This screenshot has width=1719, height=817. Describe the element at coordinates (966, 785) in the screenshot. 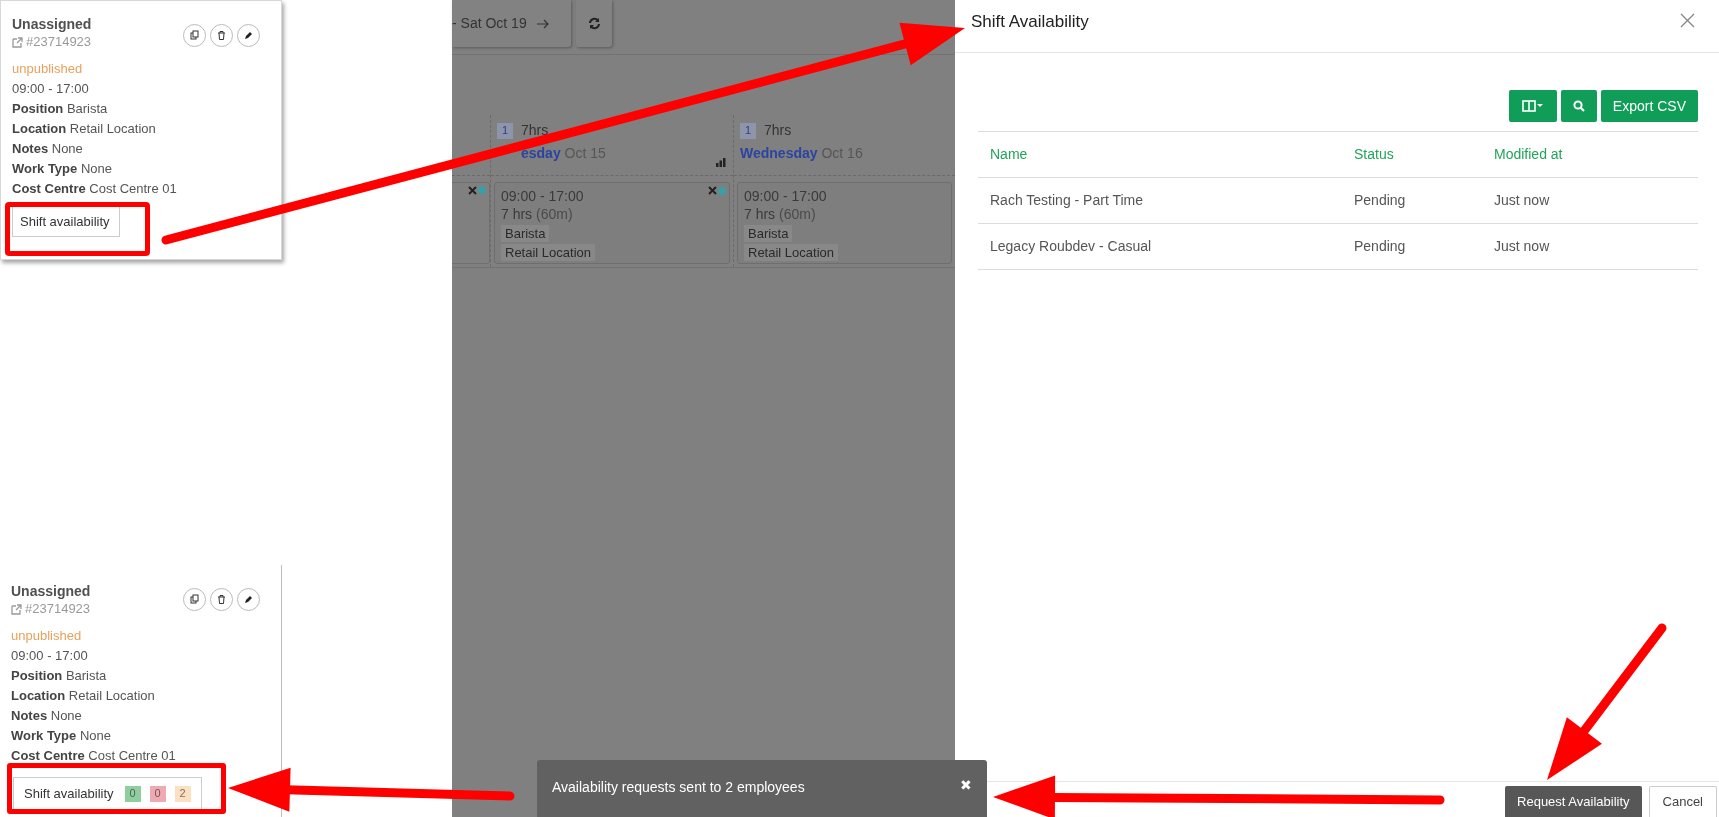

I see `toast-close-button: ✖` at that location.